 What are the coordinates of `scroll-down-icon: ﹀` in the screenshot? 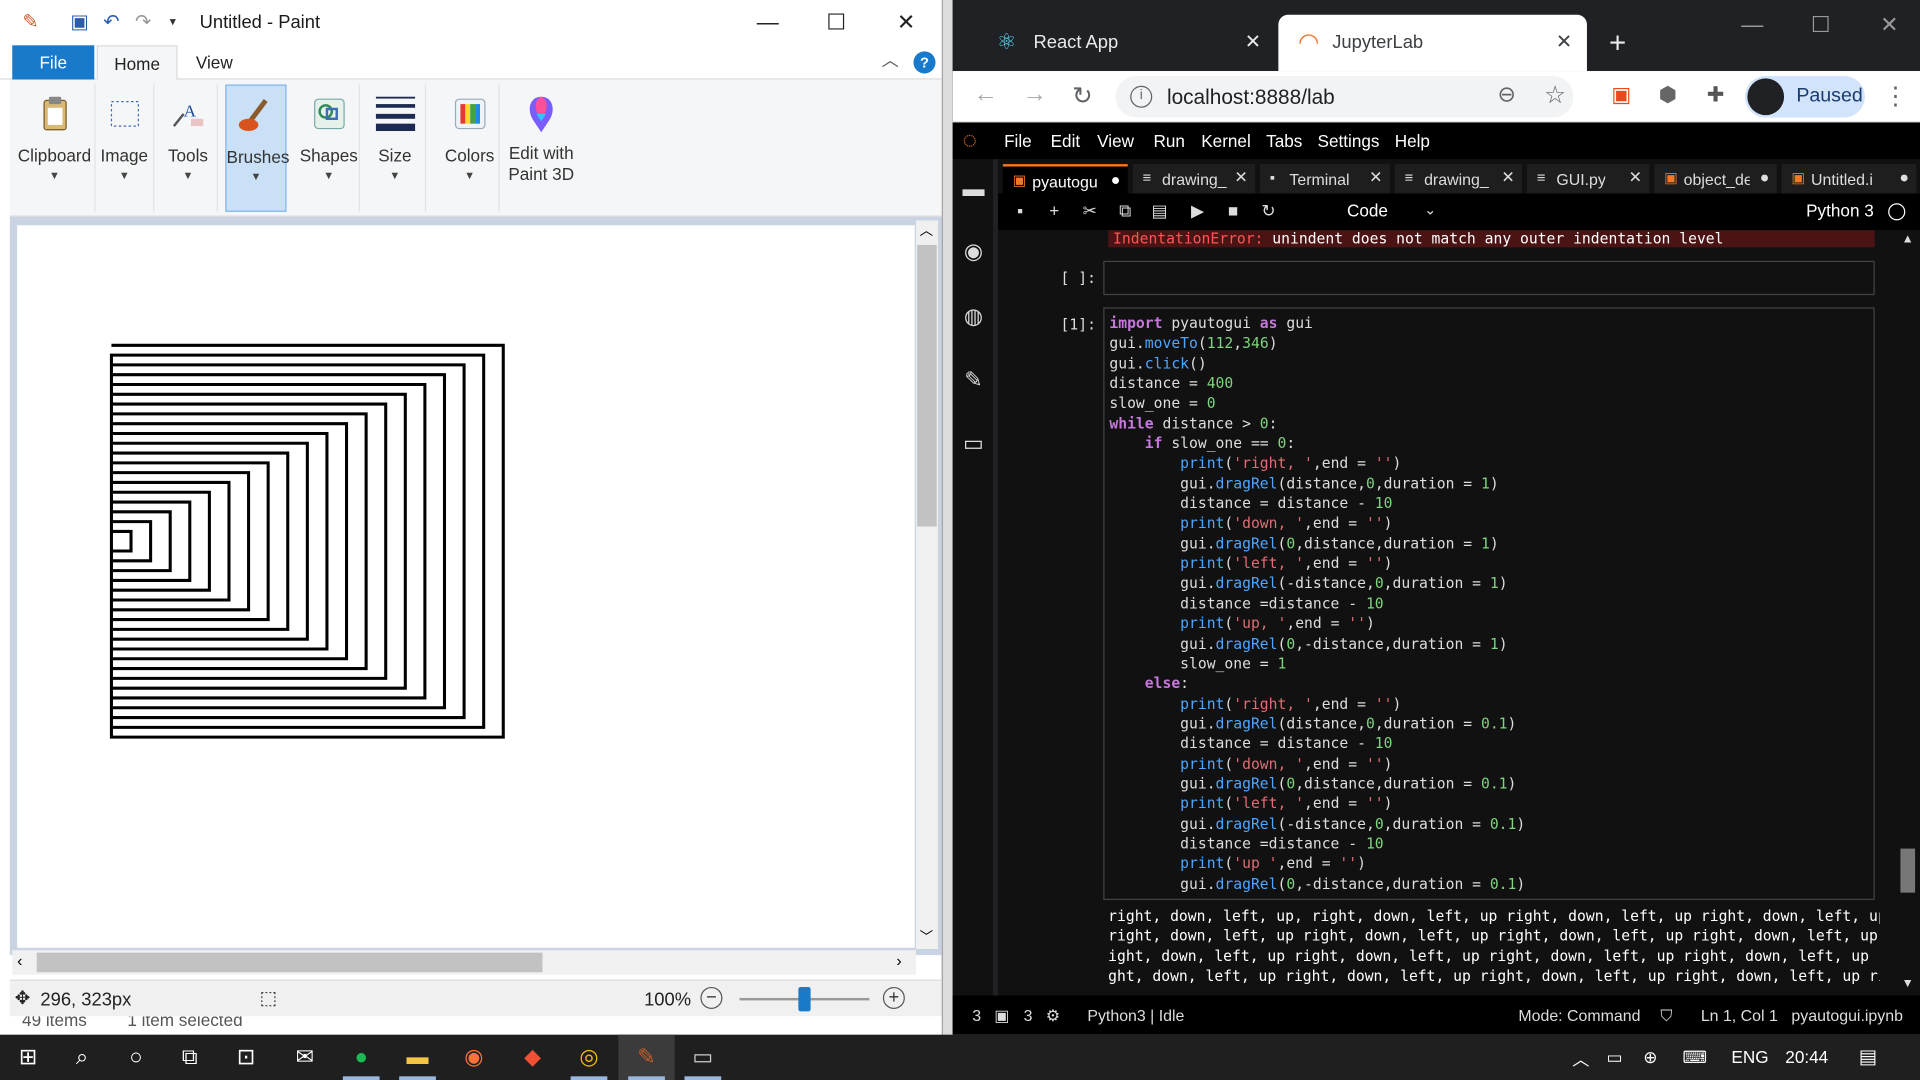 It's located at (926, 937).